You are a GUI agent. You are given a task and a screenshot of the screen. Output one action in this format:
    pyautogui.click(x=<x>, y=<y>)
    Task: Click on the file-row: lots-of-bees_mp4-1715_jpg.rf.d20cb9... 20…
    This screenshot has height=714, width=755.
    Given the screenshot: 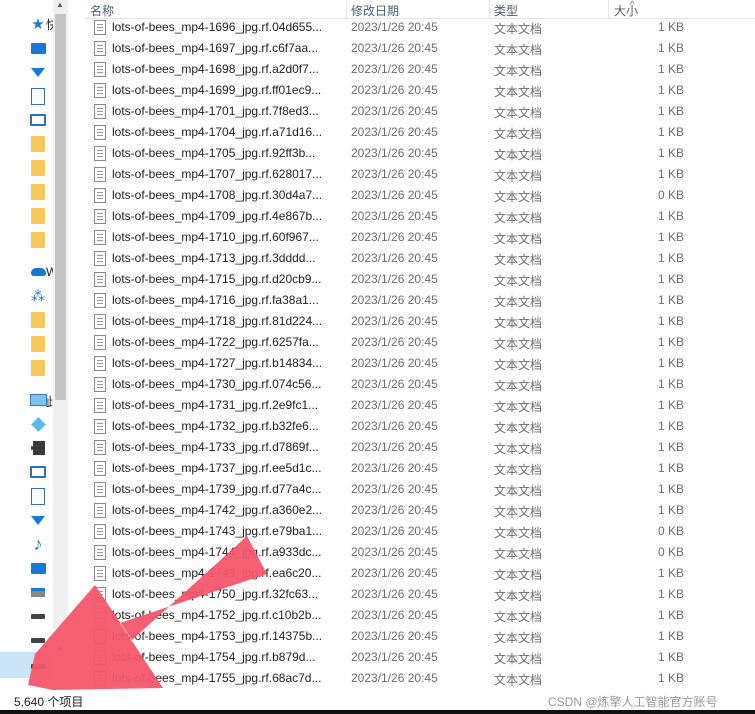 What is the action you would take?
    pyautogui.click(x=419, y=279)
    